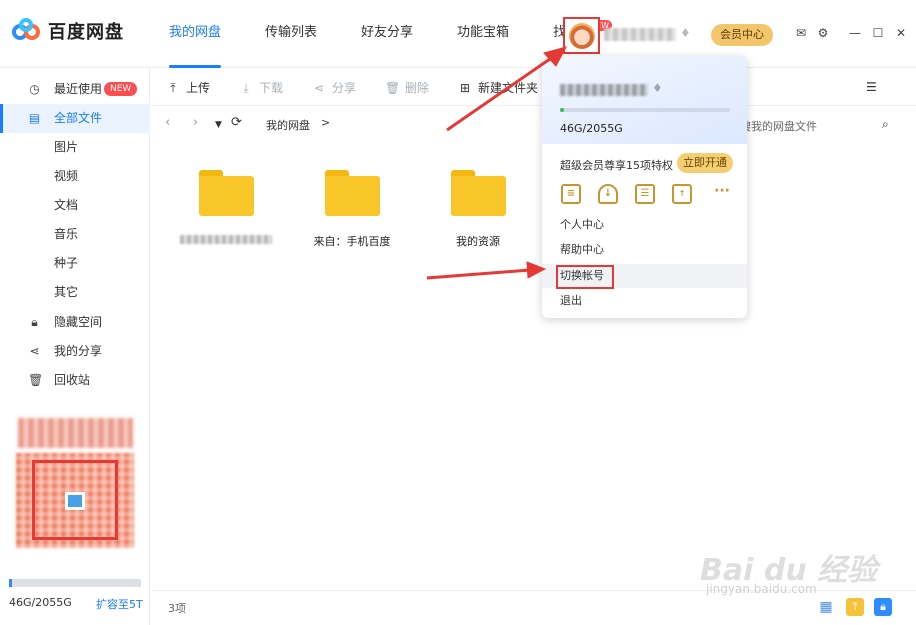 The height and width of the screenshot is (625, 916). What do you see at coordinates (78, 118) in the screenshot?
I see `sidebar-item-label: 全部文件` at bounding box center [78, 118].